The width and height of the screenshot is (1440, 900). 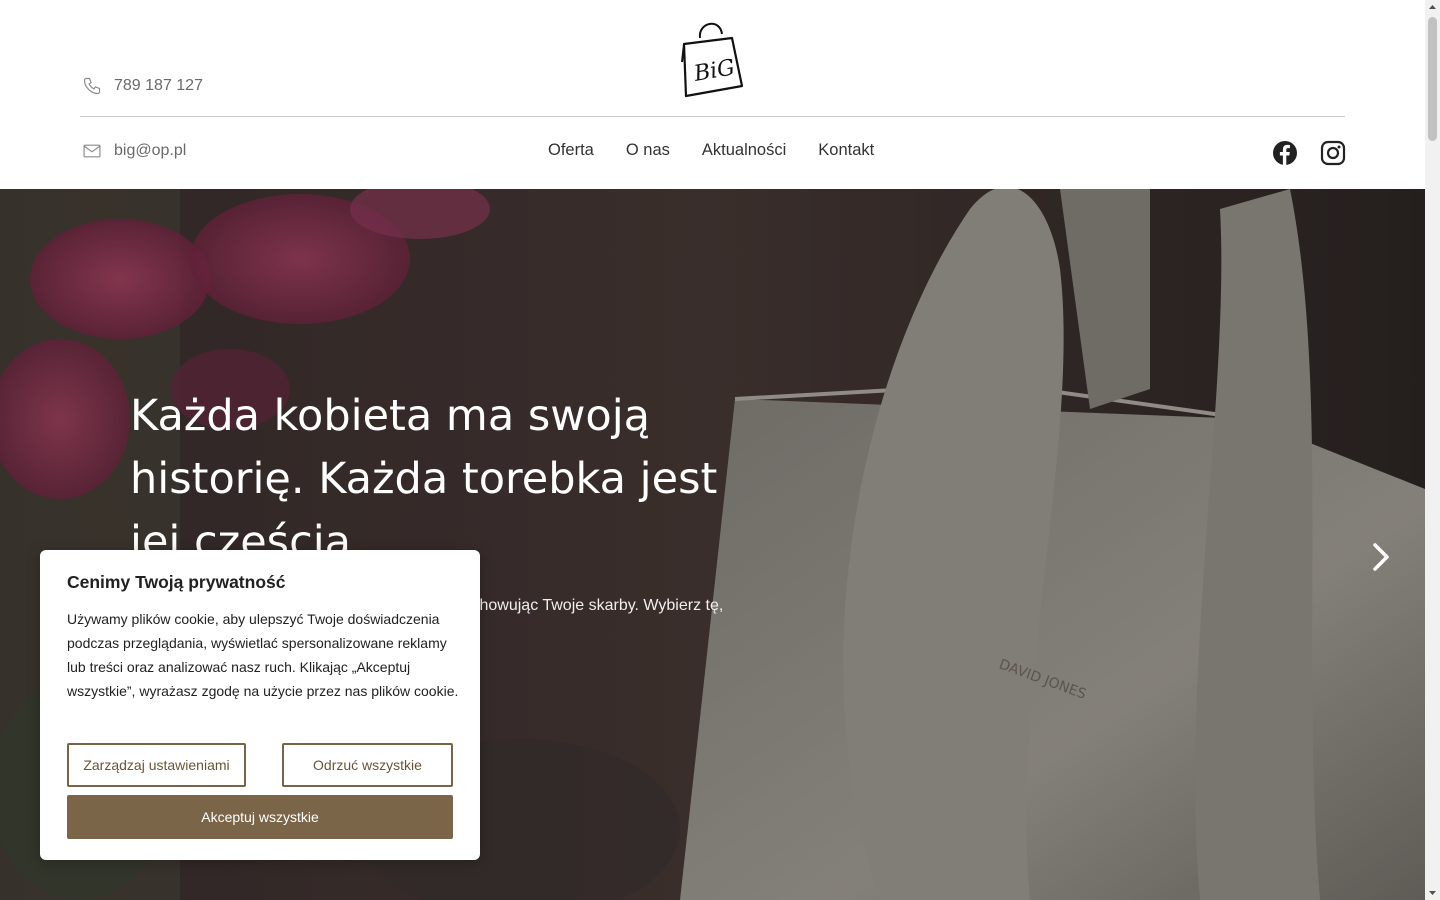 I want to click on logo: BiG, so click(x=713, y=58).